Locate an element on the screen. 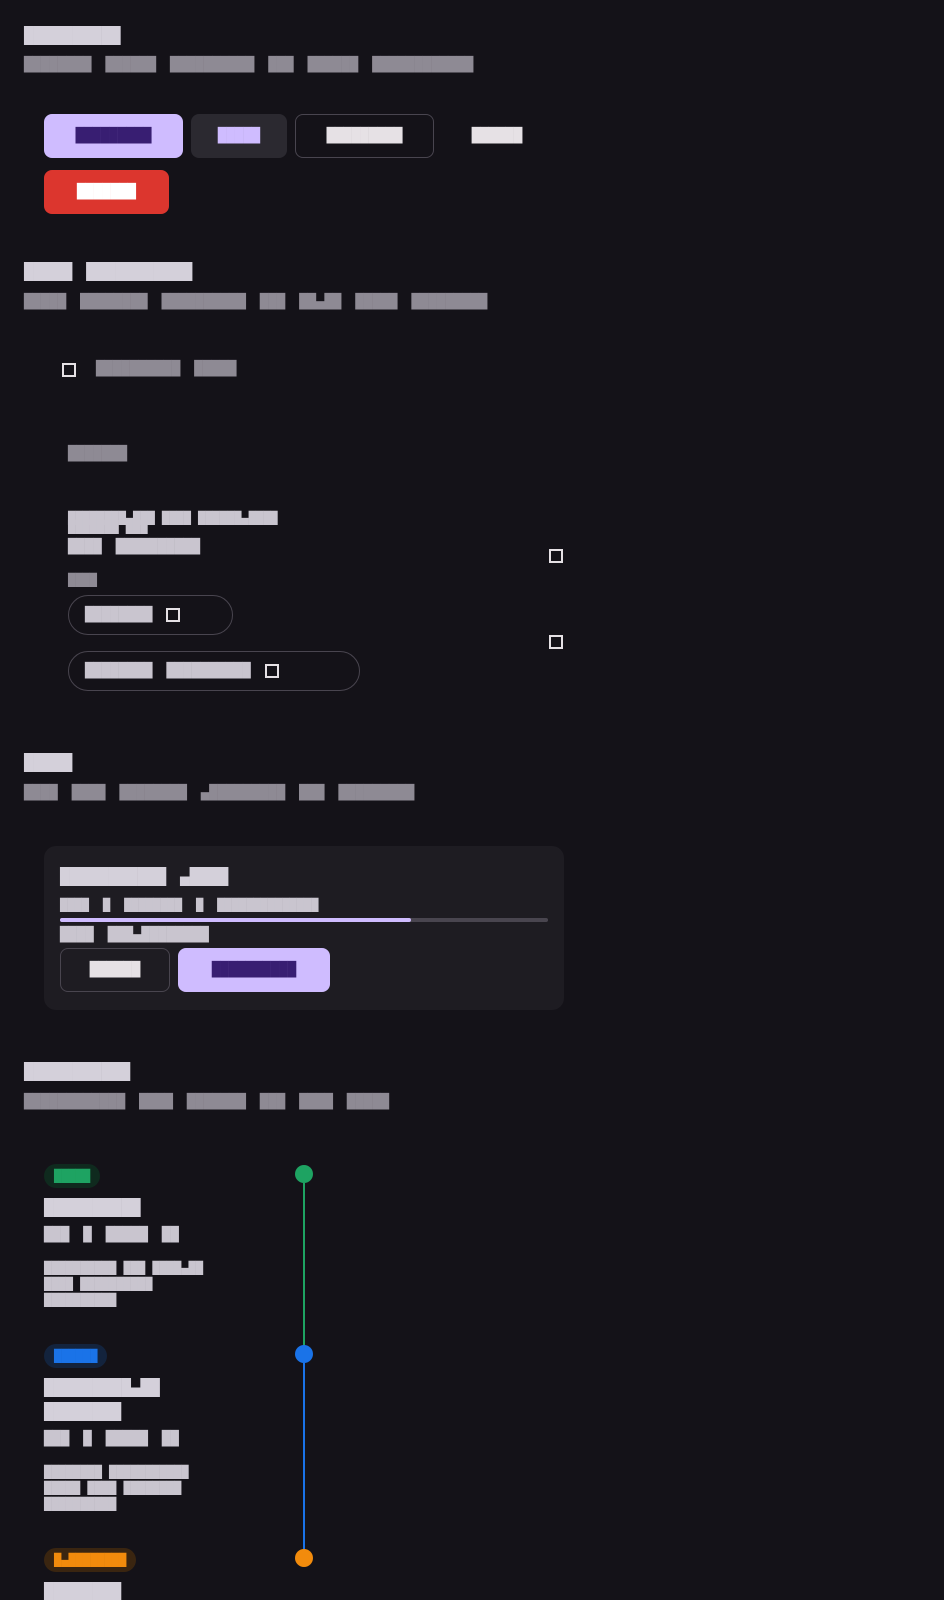  card-footer-text: ████ ███▄████████ is located at coordinates (134, 935).